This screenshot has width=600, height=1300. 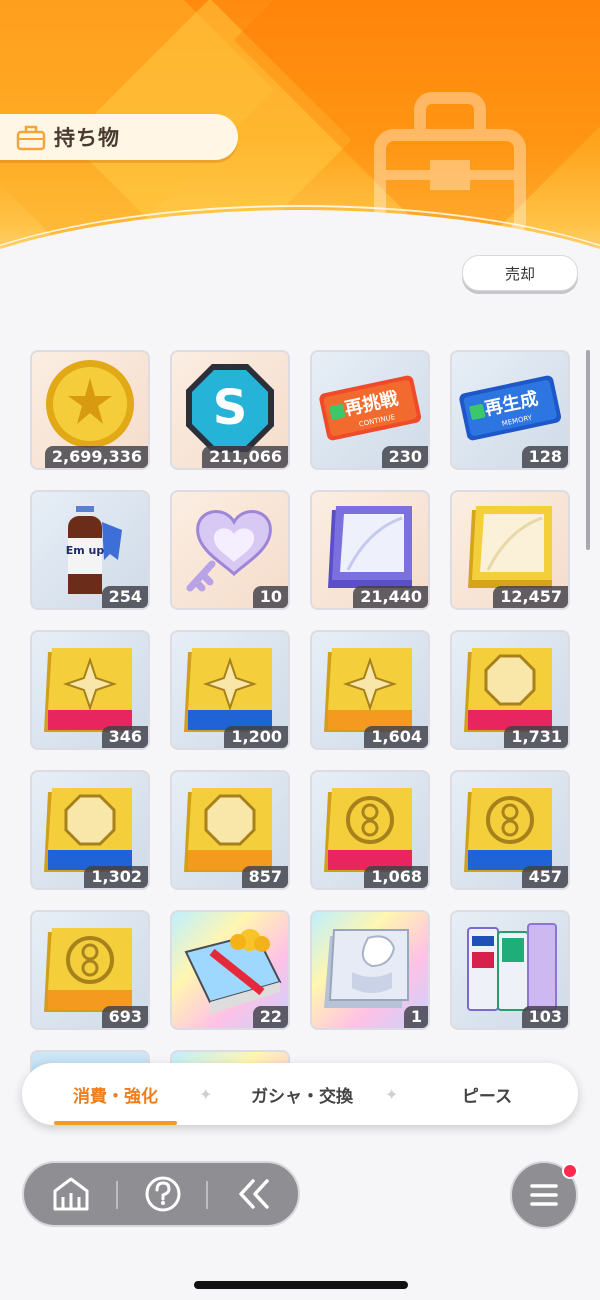 What do you see at coordinates (85, 550) in the screenshot?
I see `svg-text: Em up` at bounding box center [85, 550].